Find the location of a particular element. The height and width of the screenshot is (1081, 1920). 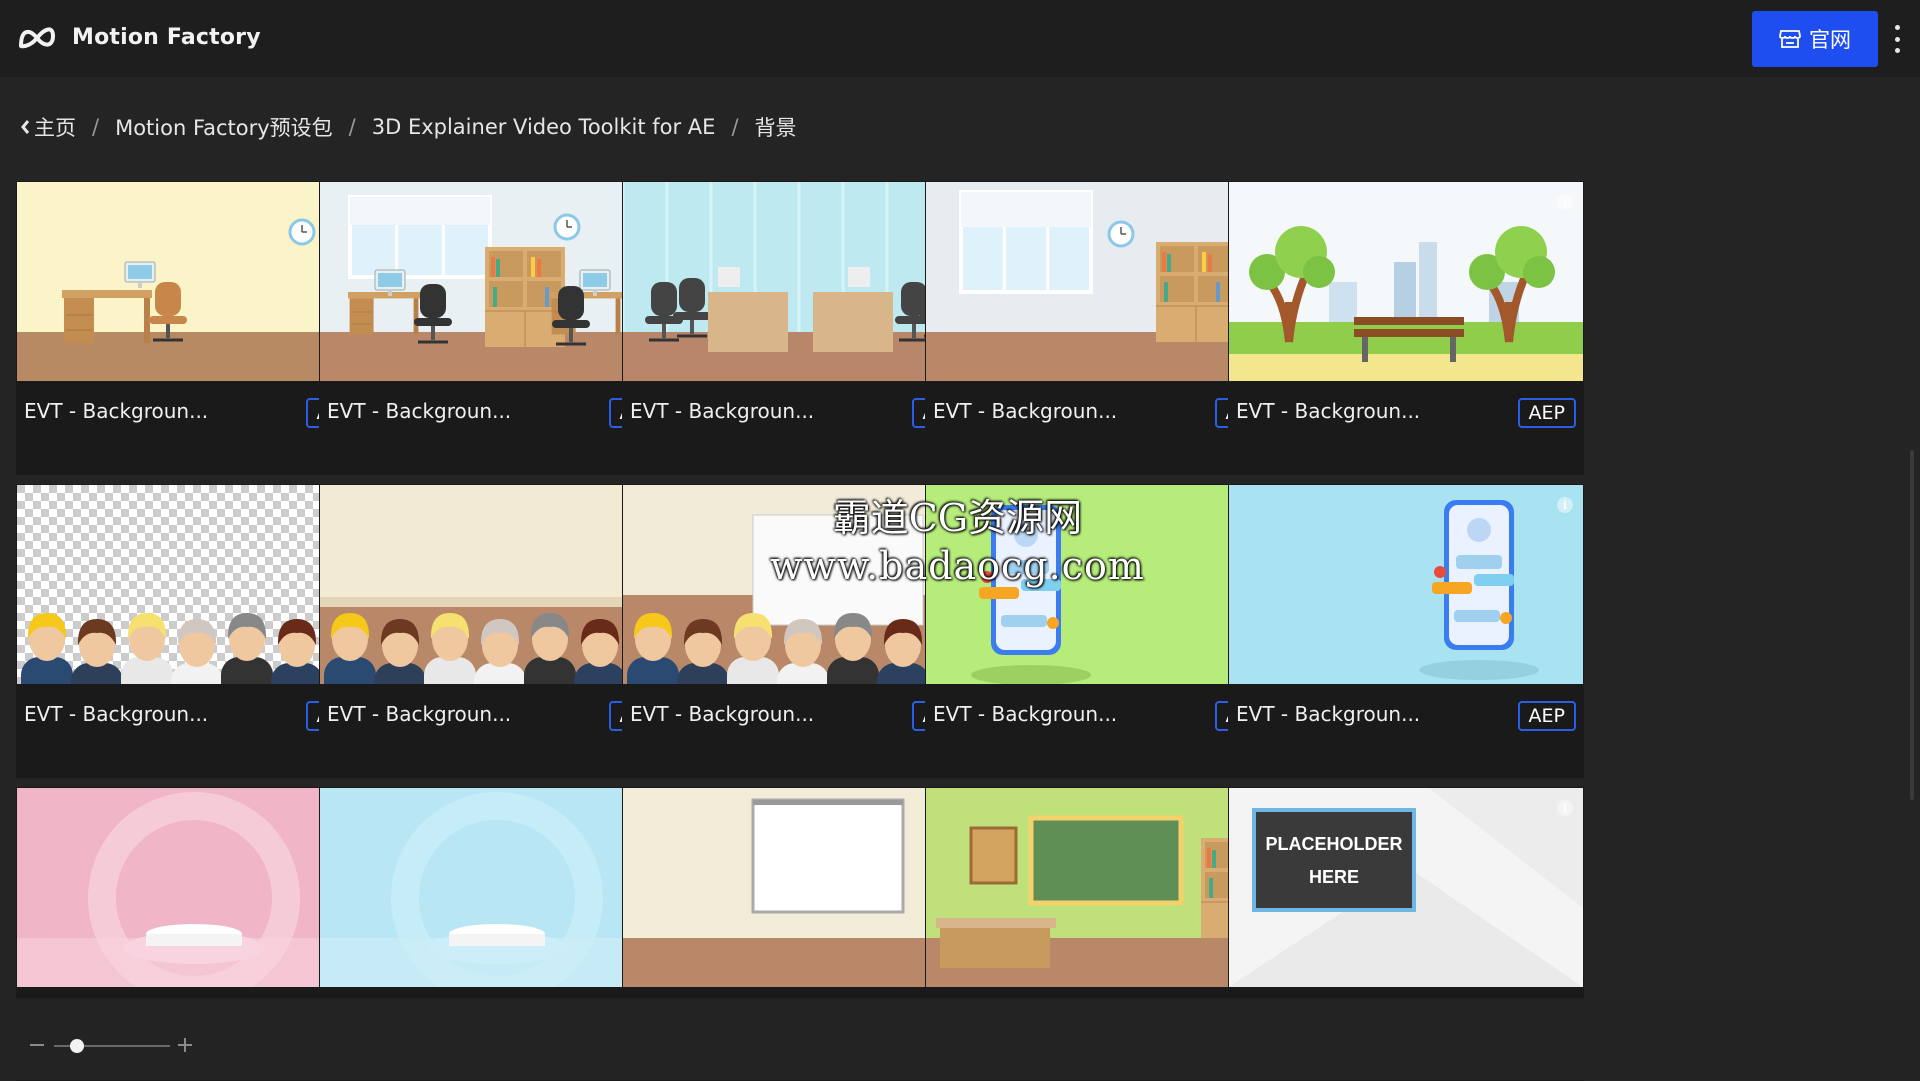

motion-factory-logo-icon is located at coordinates (37, 38).